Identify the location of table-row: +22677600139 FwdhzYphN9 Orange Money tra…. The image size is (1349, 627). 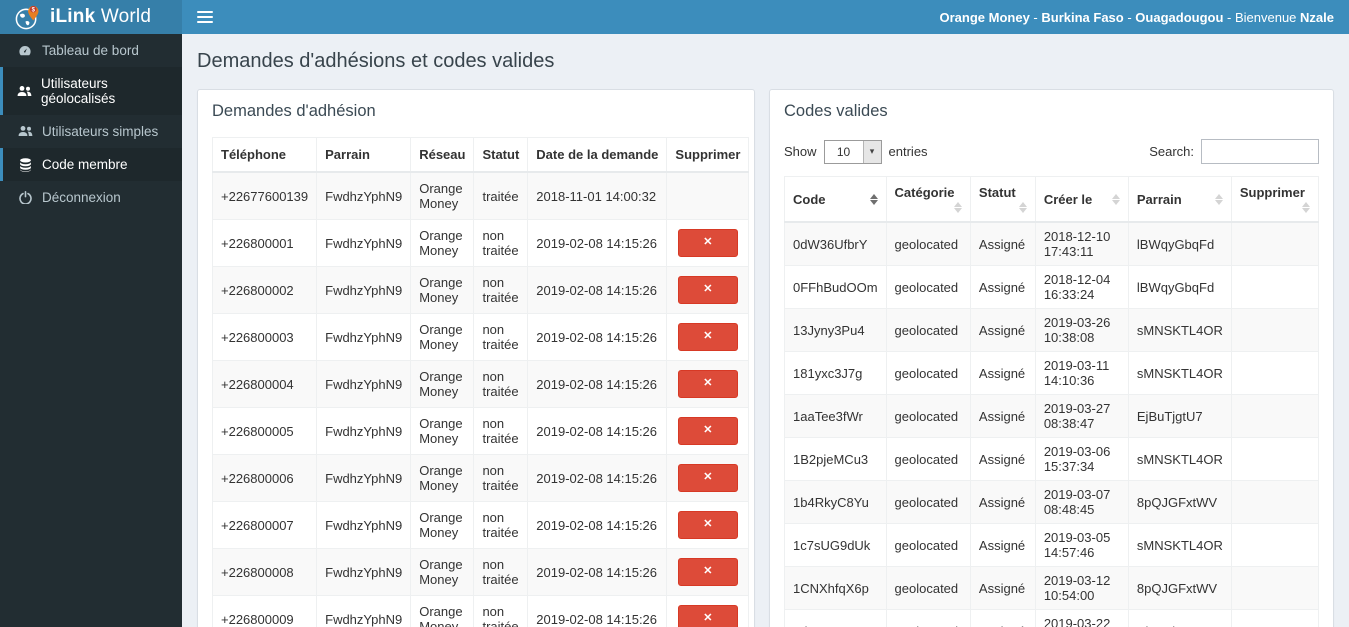
(480, 195).